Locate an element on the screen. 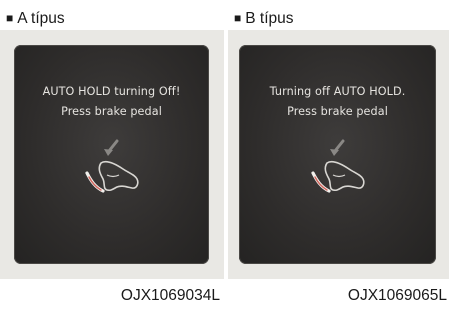 The height and width of the screenshot is (309, 449). panel-heading-label: B típus is located at coordinates (269, 18).